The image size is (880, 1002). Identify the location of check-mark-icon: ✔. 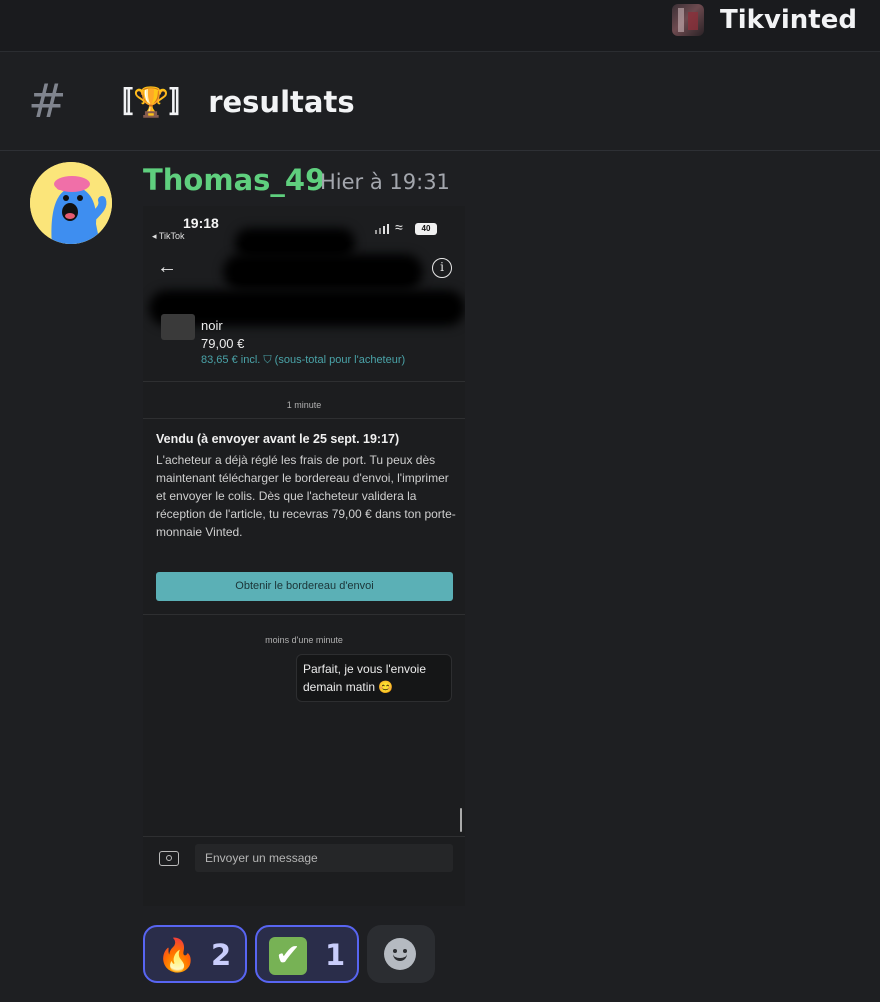
(288, 956).